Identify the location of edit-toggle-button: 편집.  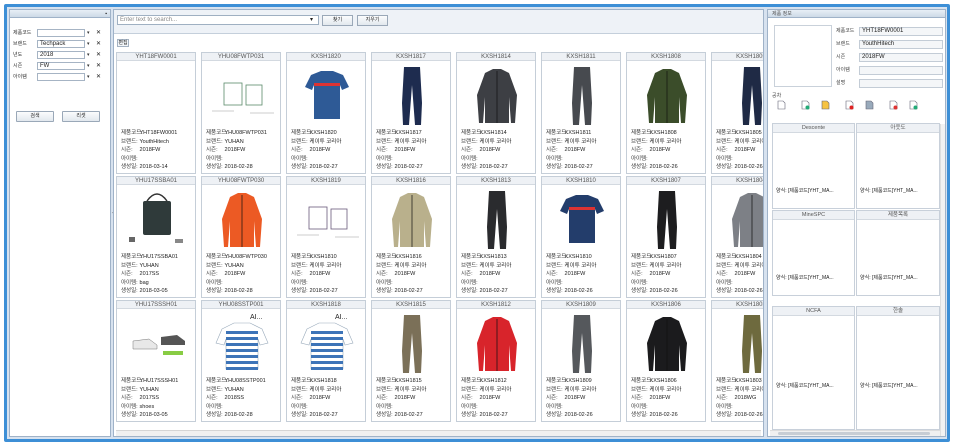
(123, 43).